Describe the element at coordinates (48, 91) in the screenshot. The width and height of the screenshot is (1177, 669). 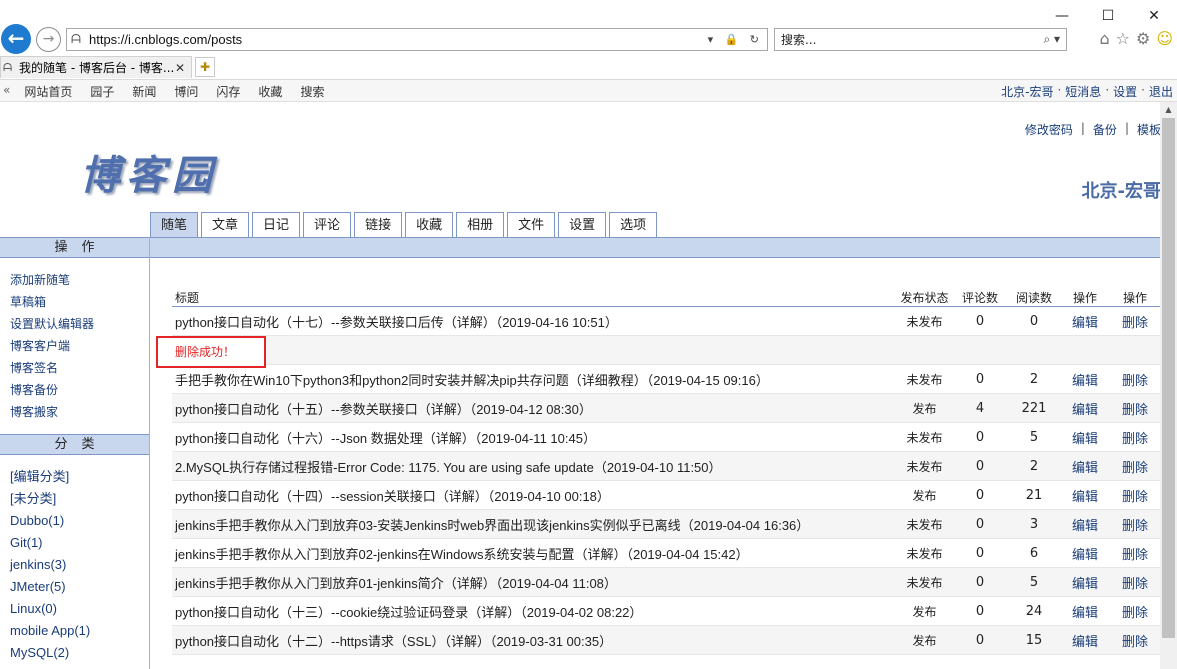
I see `nav-home: 网站首页` at that location.